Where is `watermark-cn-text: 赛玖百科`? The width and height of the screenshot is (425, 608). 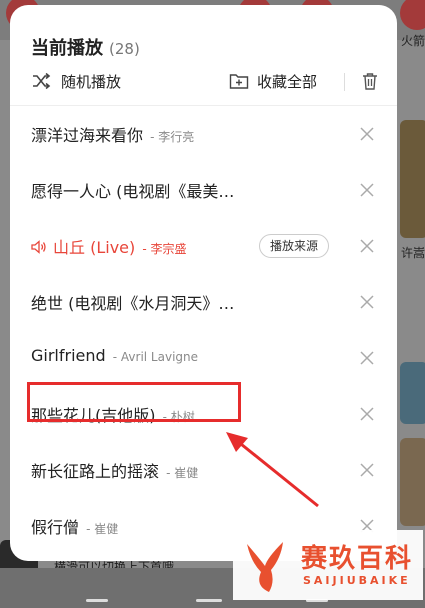
watermark-cn-text: 赛玖百科 is located at coordinates (357, 559).